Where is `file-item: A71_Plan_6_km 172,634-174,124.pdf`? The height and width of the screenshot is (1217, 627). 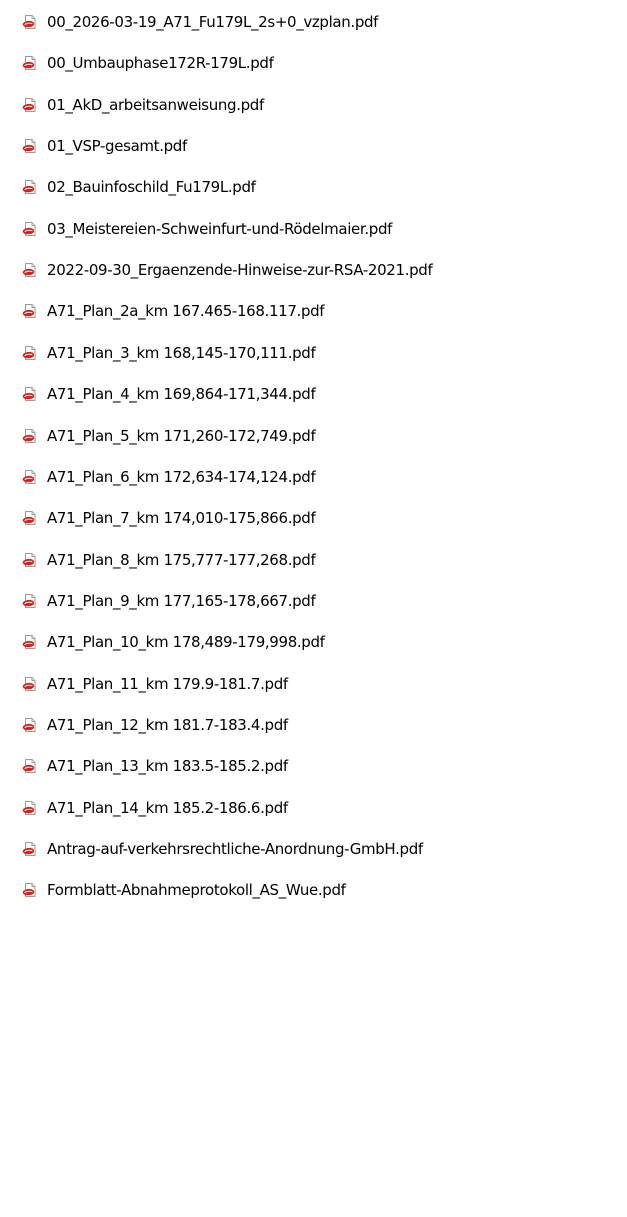 file-item: A71_Plan_6_km 172,634-174,124.pdf is located at coordinates (313, 477).